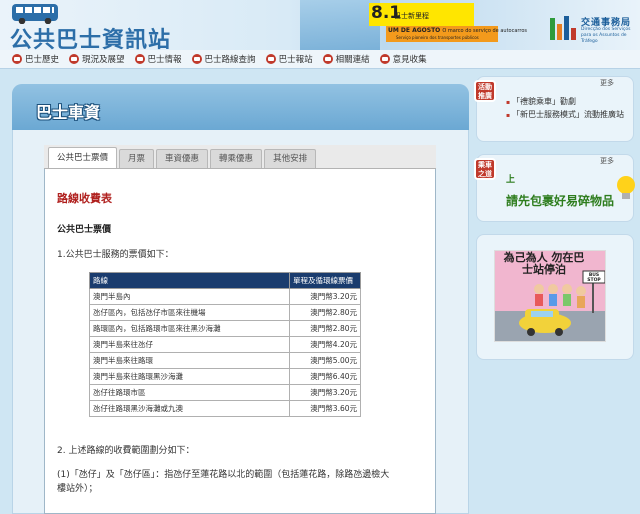  What do you see at coordinates (325, 280) in the screenshot?
I see `column-header-fare: 單程及循環線票價` at bounding box center [325, 280].